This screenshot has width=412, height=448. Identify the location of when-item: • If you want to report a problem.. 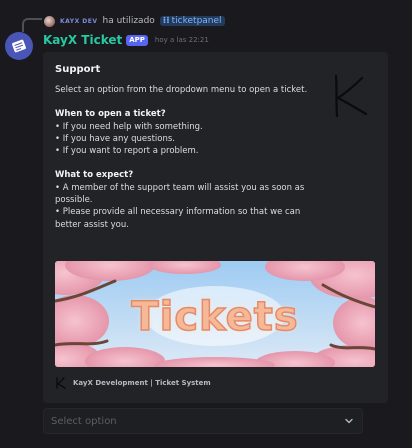
(127, 151).